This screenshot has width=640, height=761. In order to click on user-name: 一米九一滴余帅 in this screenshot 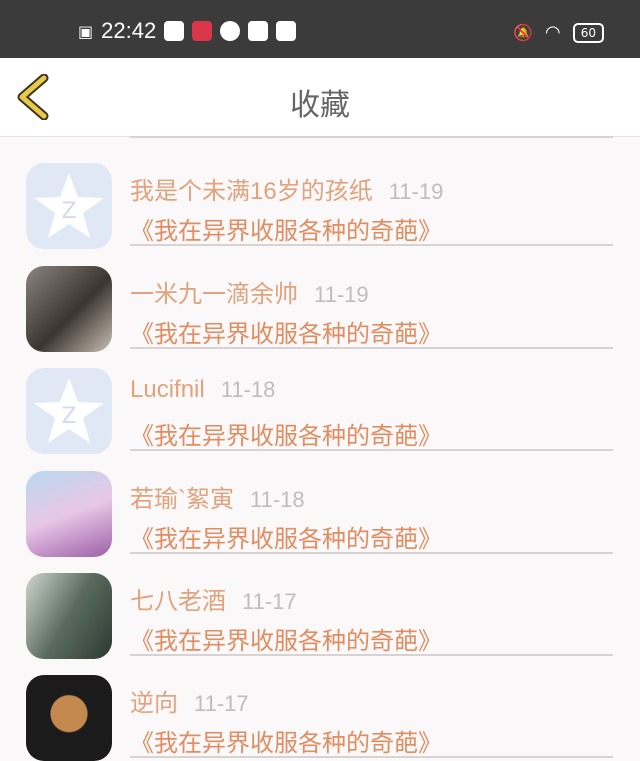, I will do `click(214, 294)`.